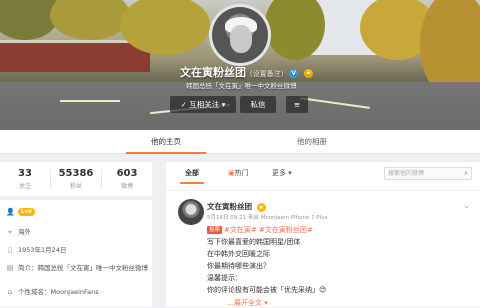  Describe the element at coordinates (466, 205) in the screenshot. I see `post-menu-chevron-icon: ⌄` at that location.